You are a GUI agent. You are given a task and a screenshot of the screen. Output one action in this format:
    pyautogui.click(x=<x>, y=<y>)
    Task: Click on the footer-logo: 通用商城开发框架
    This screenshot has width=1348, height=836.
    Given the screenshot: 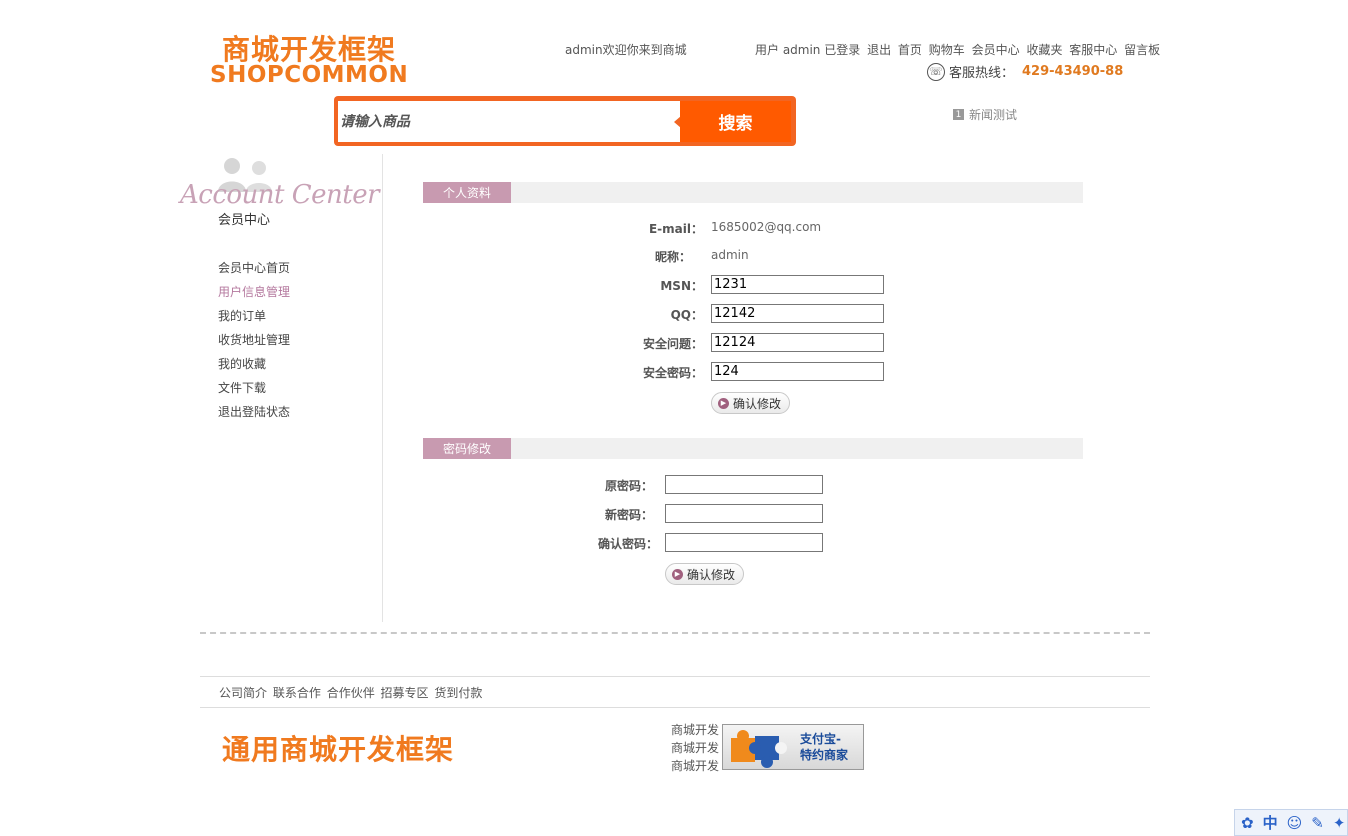 What is the action you would take?
    pyautogui.click(x=338, y=749)
    